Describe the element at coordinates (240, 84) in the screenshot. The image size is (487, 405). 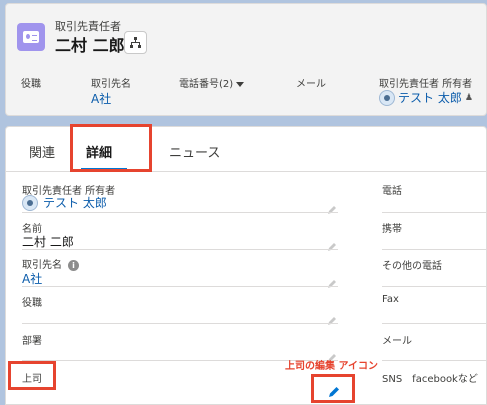
I see `chevron-down-icon` at that location.